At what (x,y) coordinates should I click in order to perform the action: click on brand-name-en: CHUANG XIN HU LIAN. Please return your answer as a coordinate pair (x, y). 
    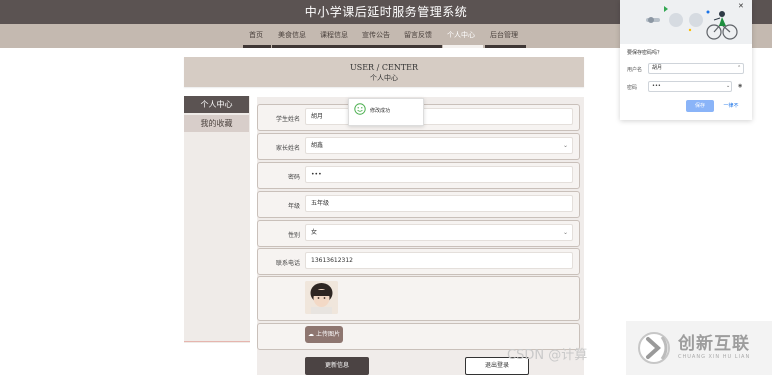
    Looking at the image, I should click on (714, 357).